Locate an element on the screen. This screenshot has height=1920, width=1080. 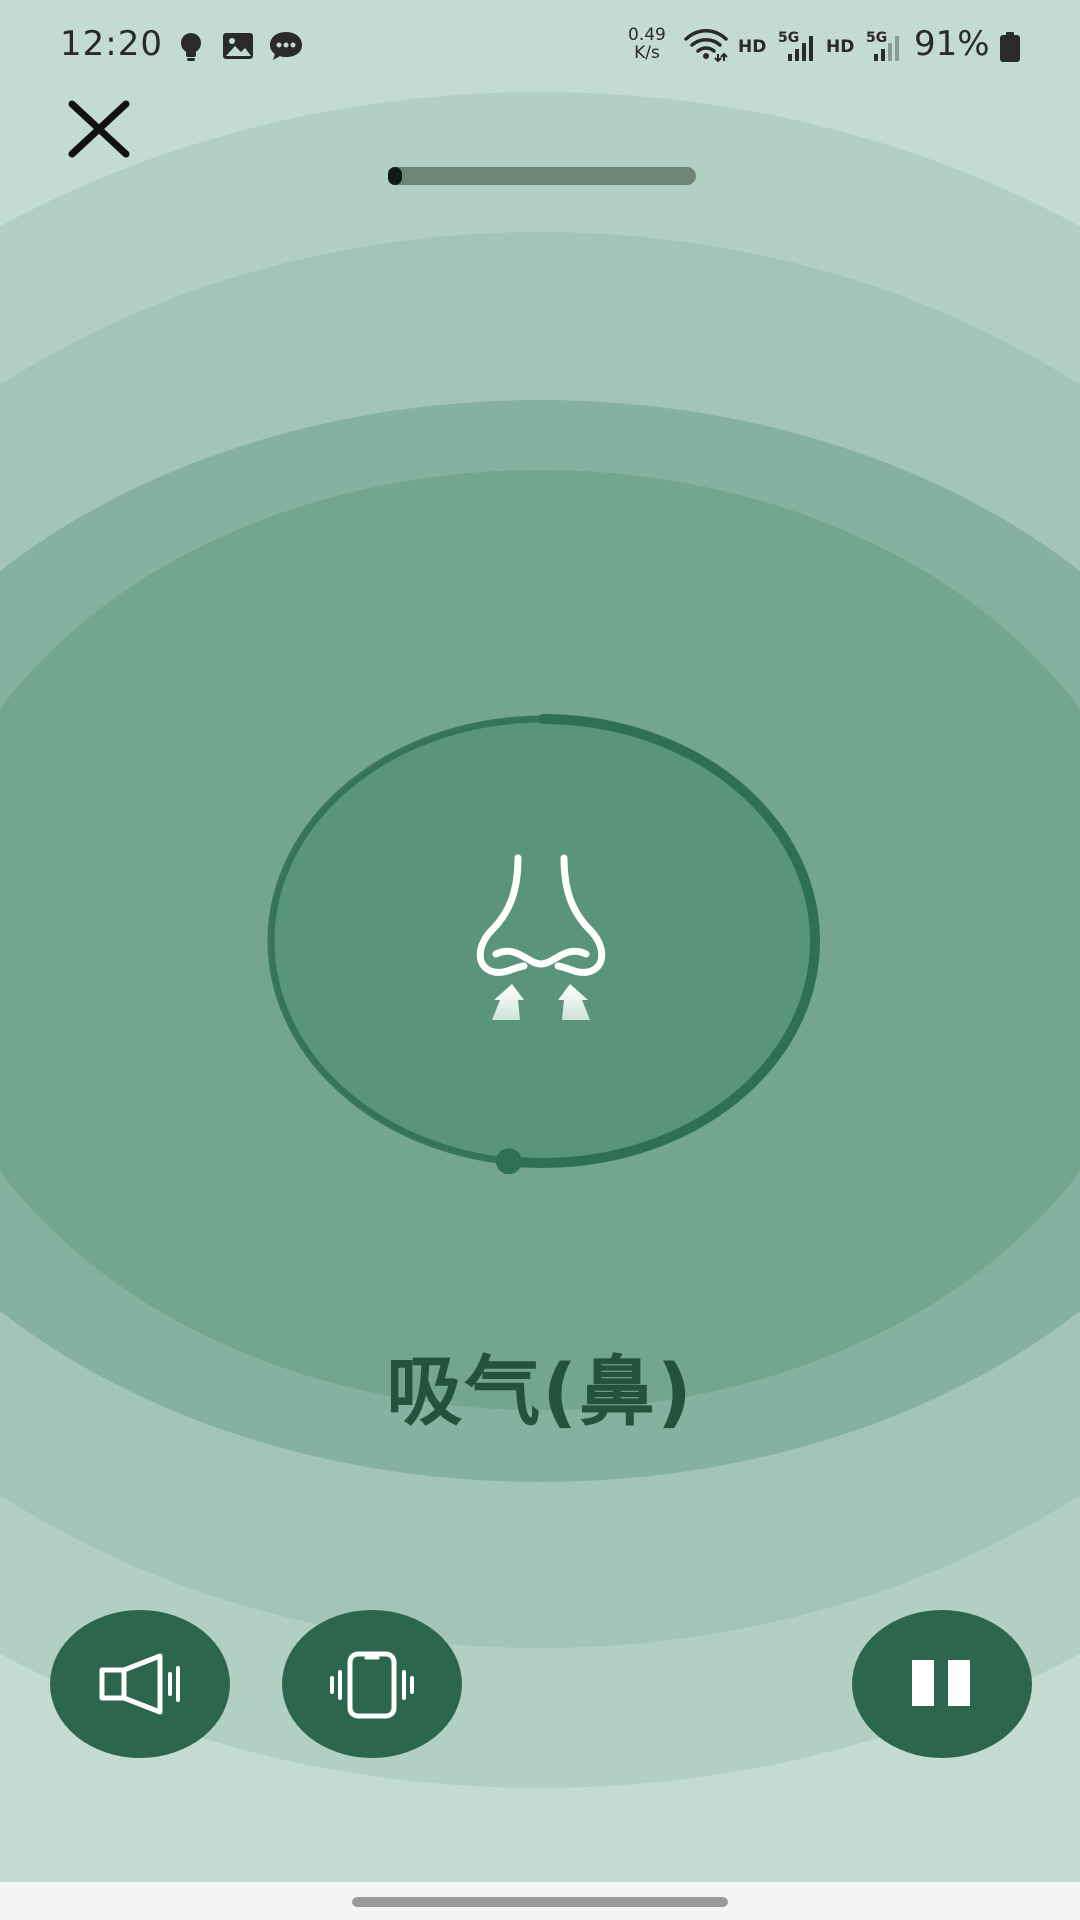
pause-button is located at coordinates (942, 1684).